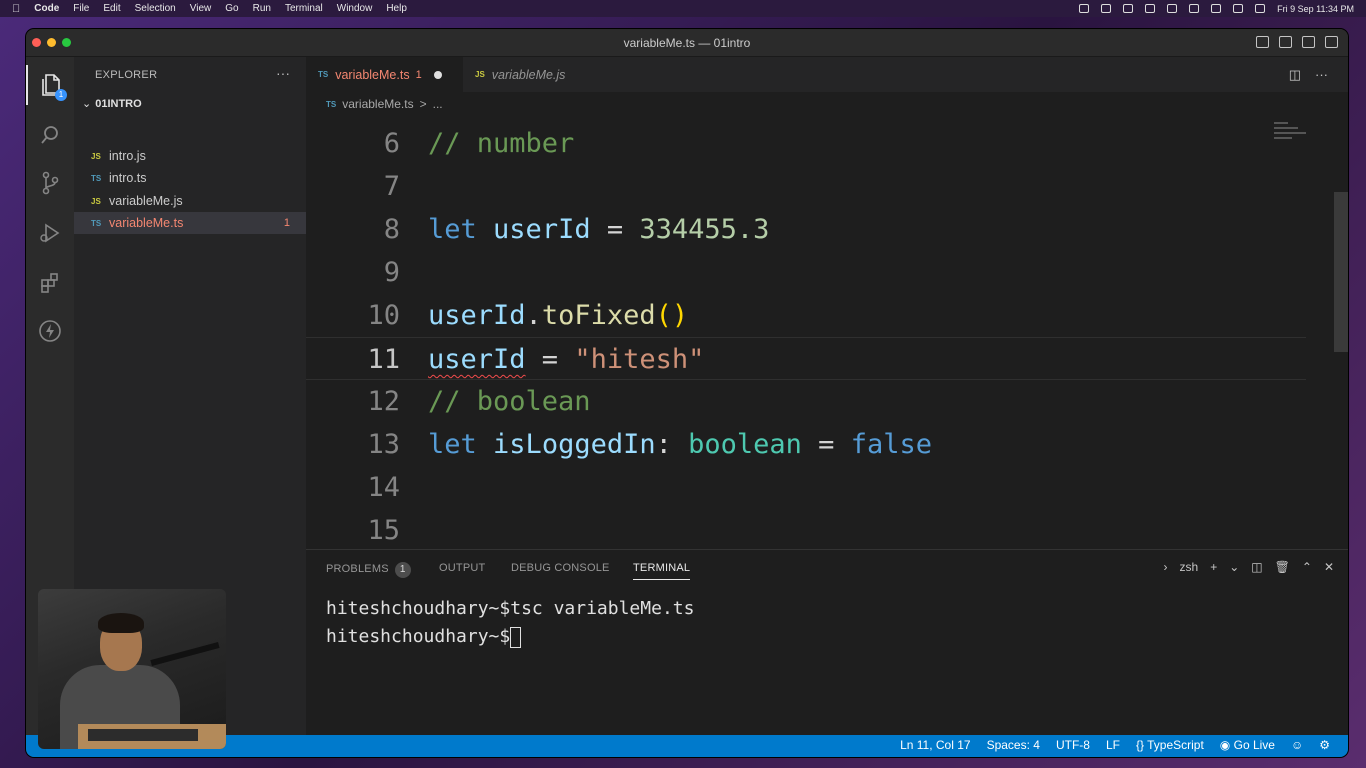  Describe the element at coordinates (528, 74) in the screenshot. I see `tab-label: variableMe.js` at that location.